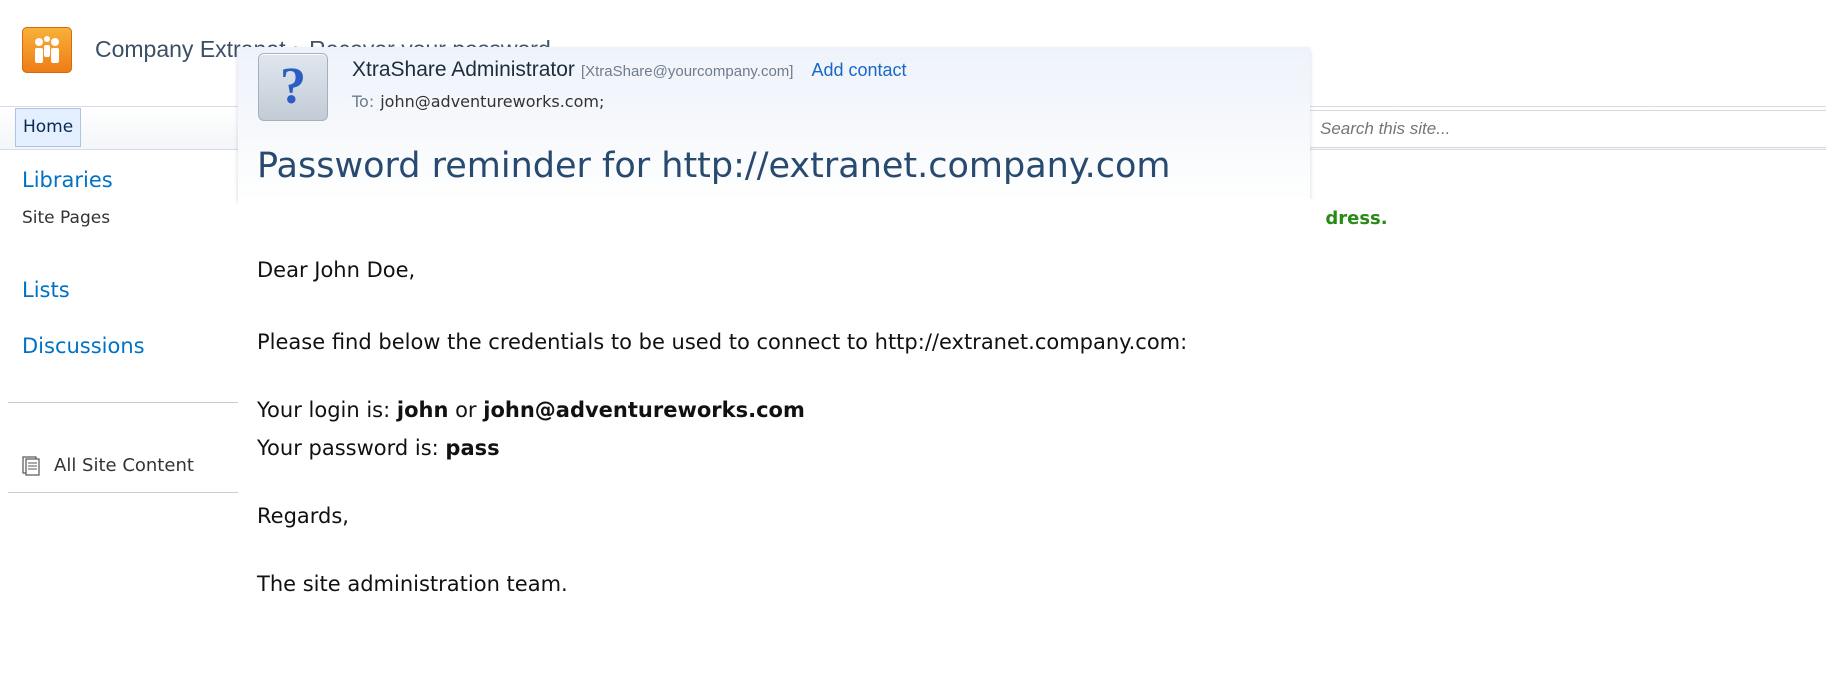  I want to click on document-icon, so click(31, 465).